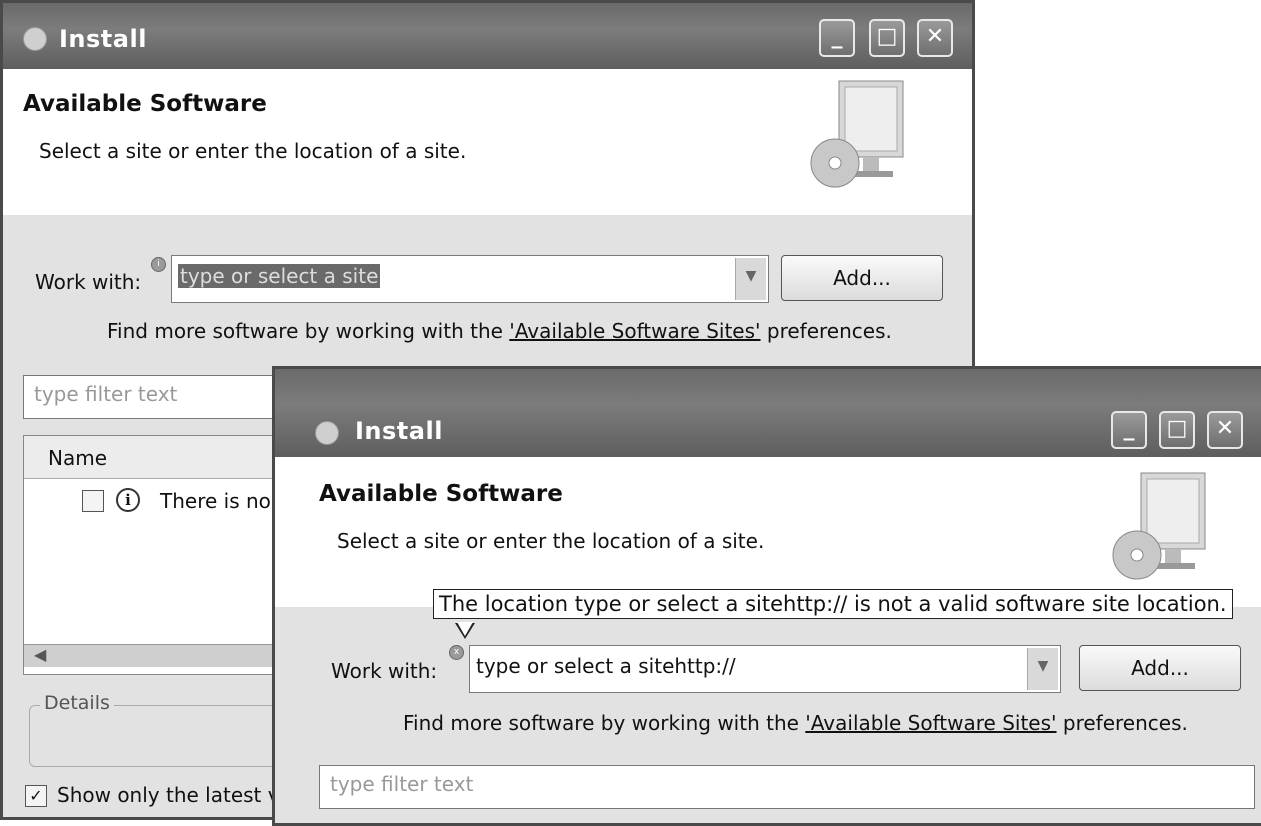  Describe the element at coordinates (128, 500) in the screenshot. I see `info-icon: i` at that location.